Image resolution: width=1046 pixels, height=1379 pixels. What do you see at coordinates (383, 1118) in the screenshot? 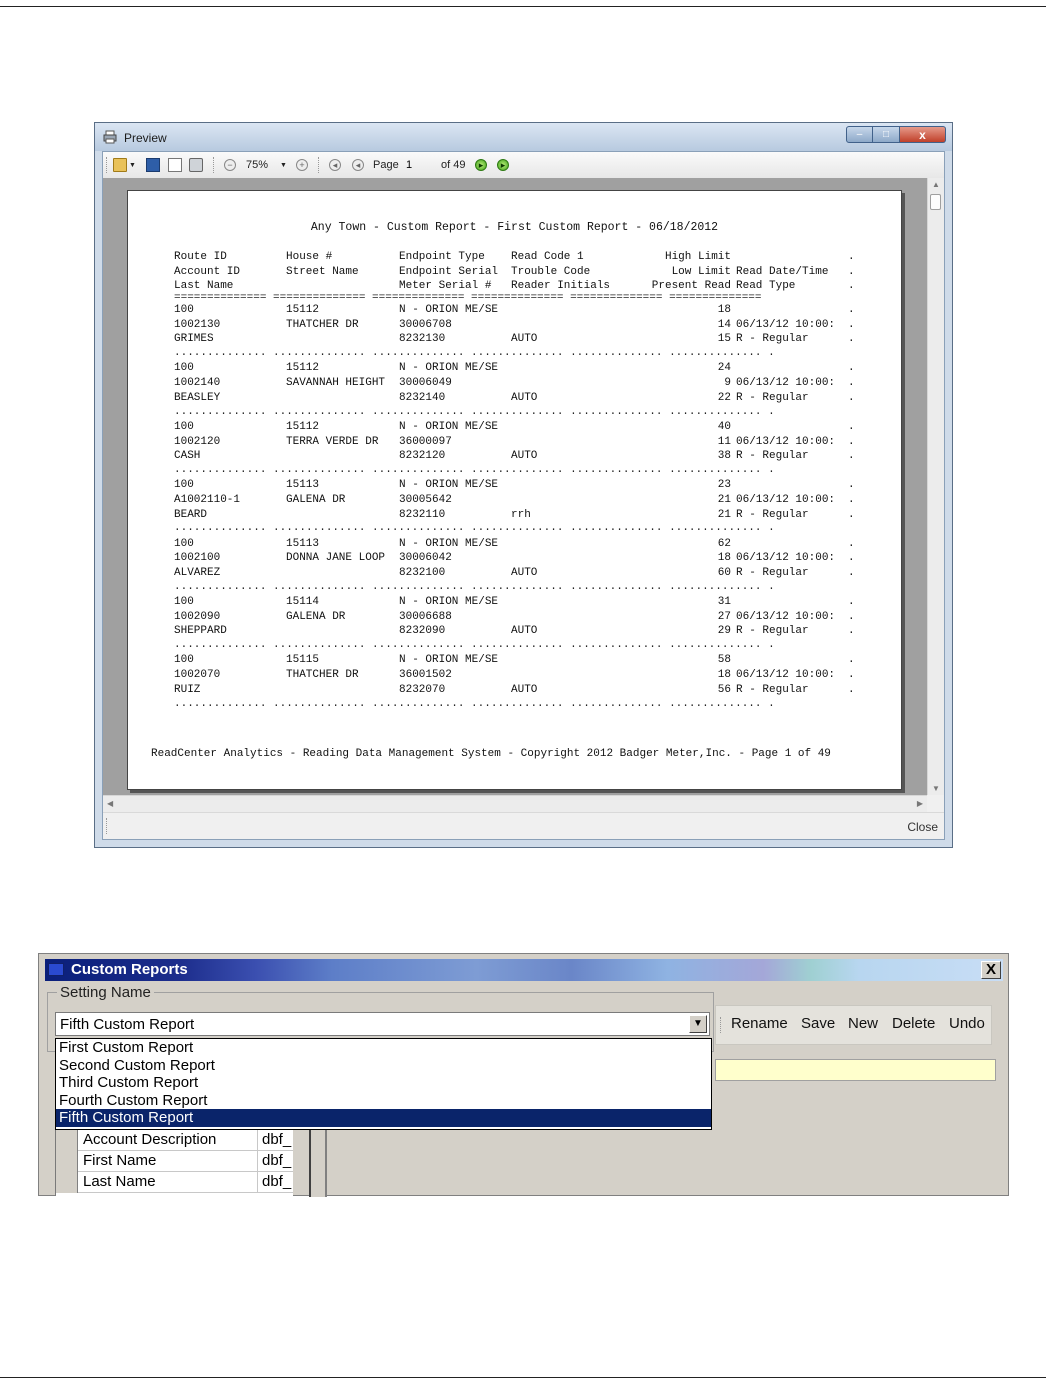
I see `dropdown-option-selected: Fifth Custom Report` at bounding box center [383, 1118].